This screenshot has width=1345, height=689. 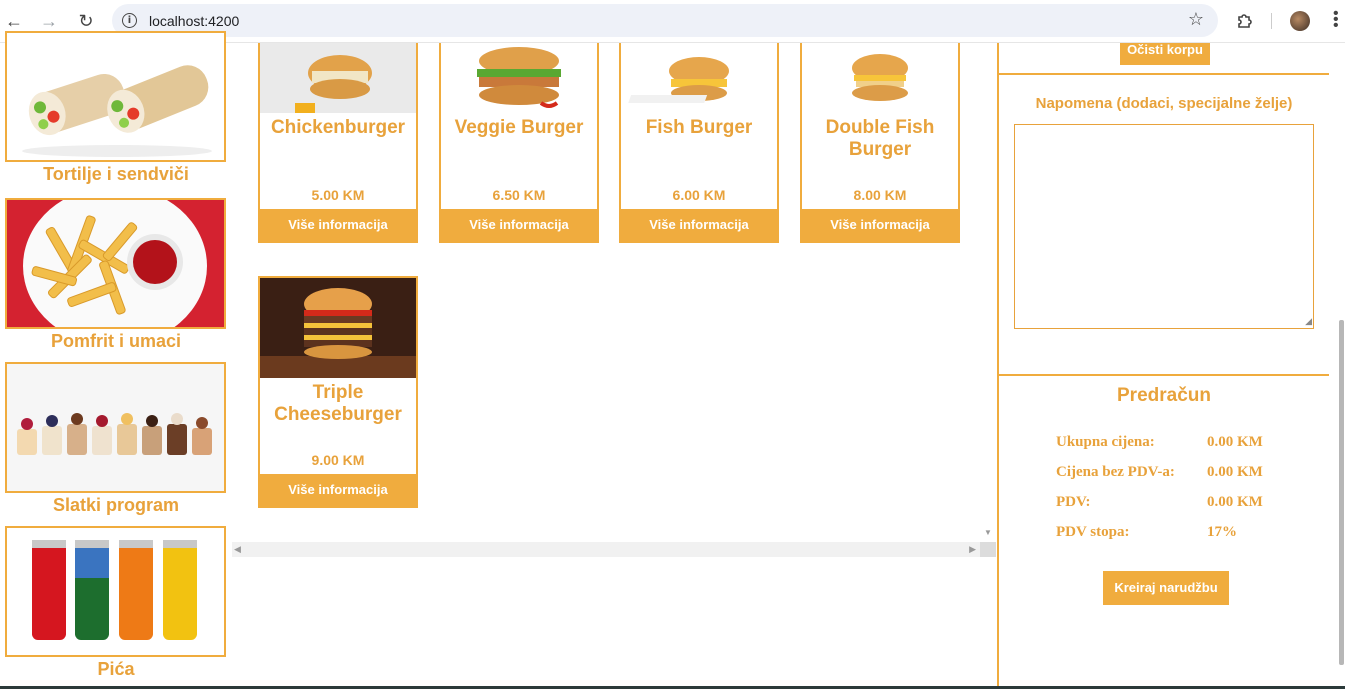 I want to click on create-order-button: Kreiraj narudžbu, so click(x=1166, y=588).